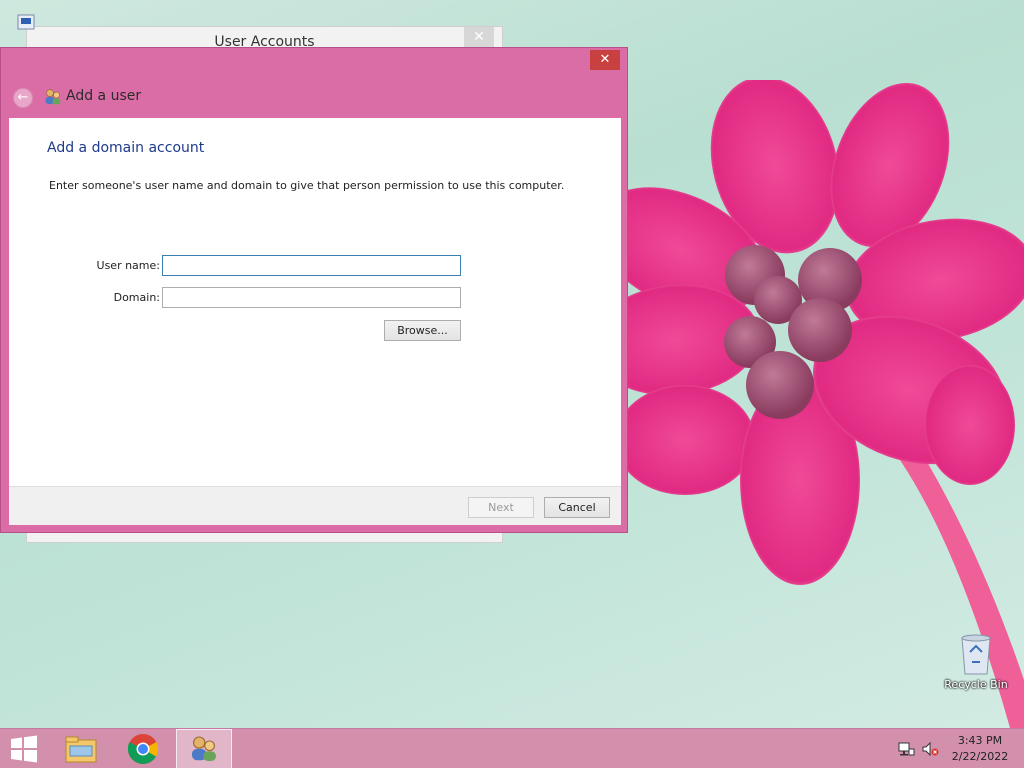  What do you see at coordinates (23, 98) in the screenshot?
I see `back-button: ←` at bounding box center [23, 98].